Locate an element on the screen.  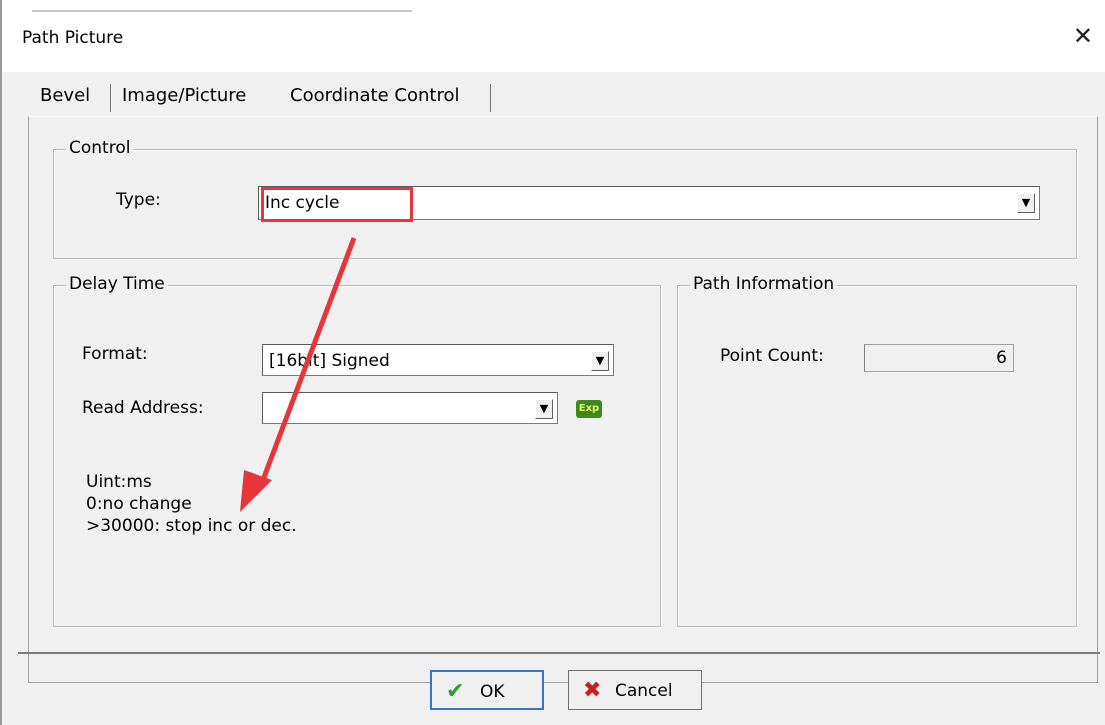
cancel-x-icon: ✖ is located at coordinates (592, 690).